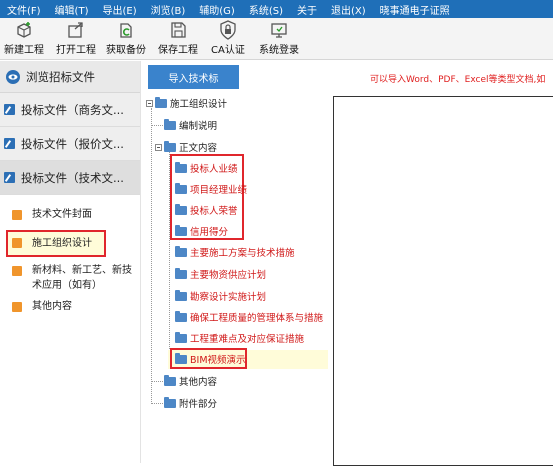  Describe the element at coordinates (220, 274) in the screenshot. I see `tree-node-material-supply: 主要物资供应计划` at that location.